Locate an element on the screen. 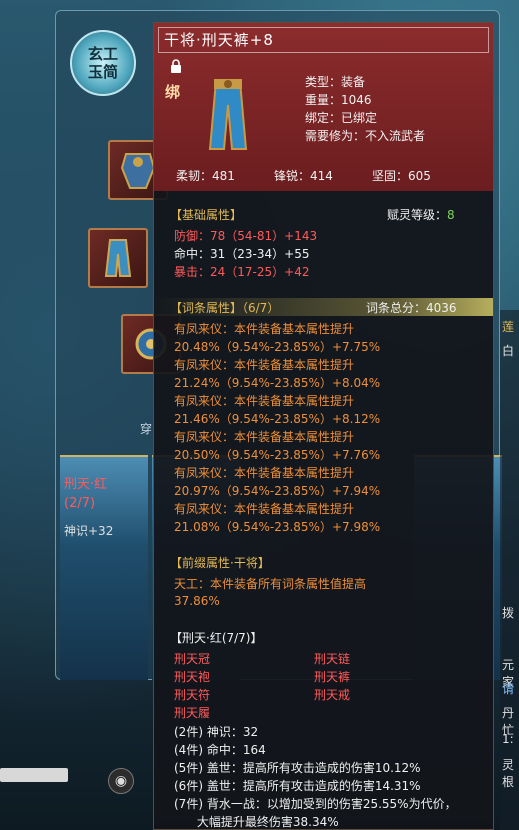  xuangong-yujian-badge: 玄工 玉简 is located at coordinates (103, 63).